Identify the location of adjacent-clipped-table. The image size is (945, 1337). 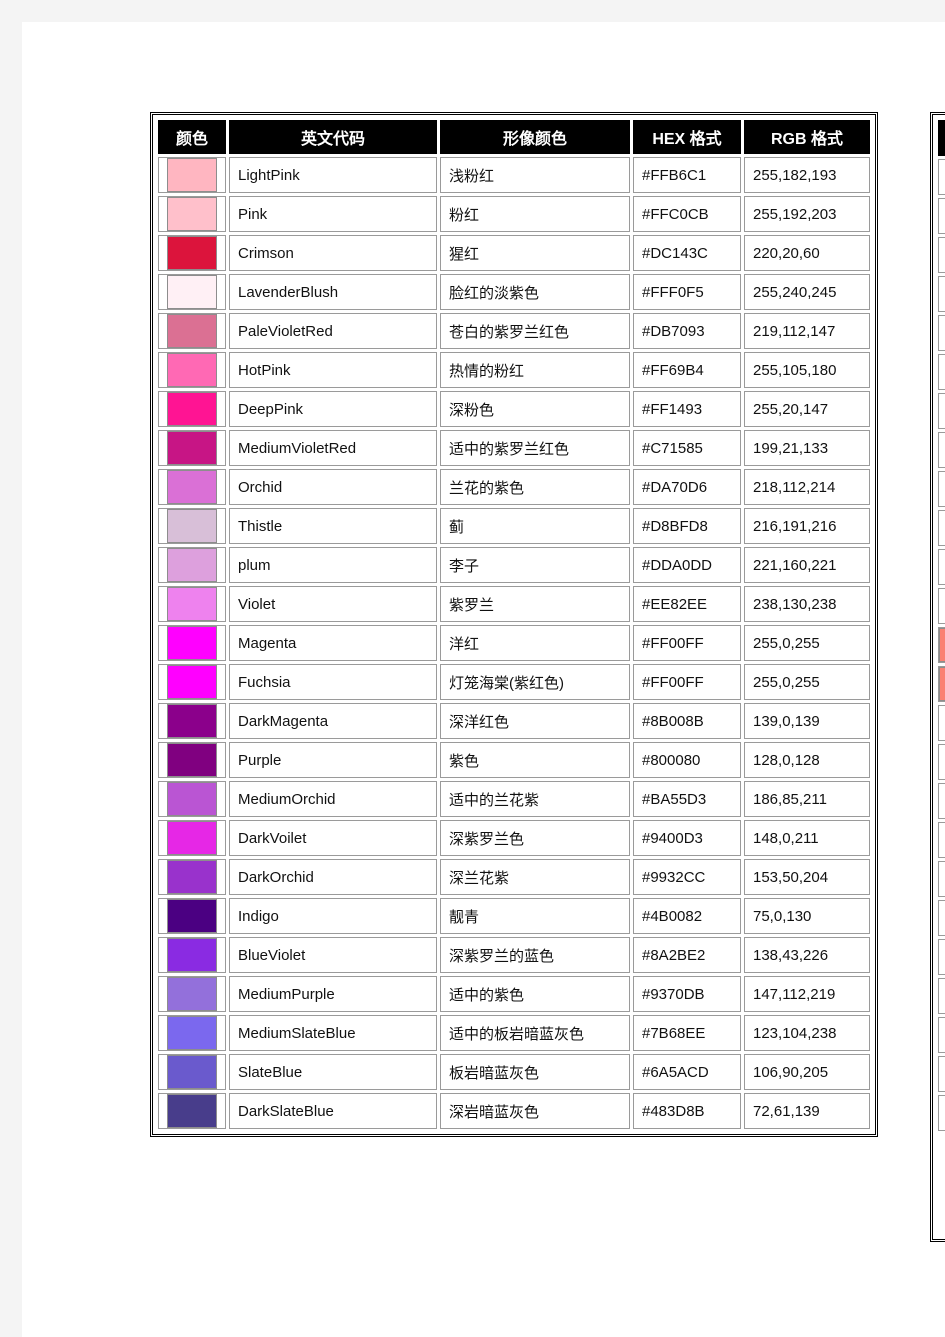
(940, 625).